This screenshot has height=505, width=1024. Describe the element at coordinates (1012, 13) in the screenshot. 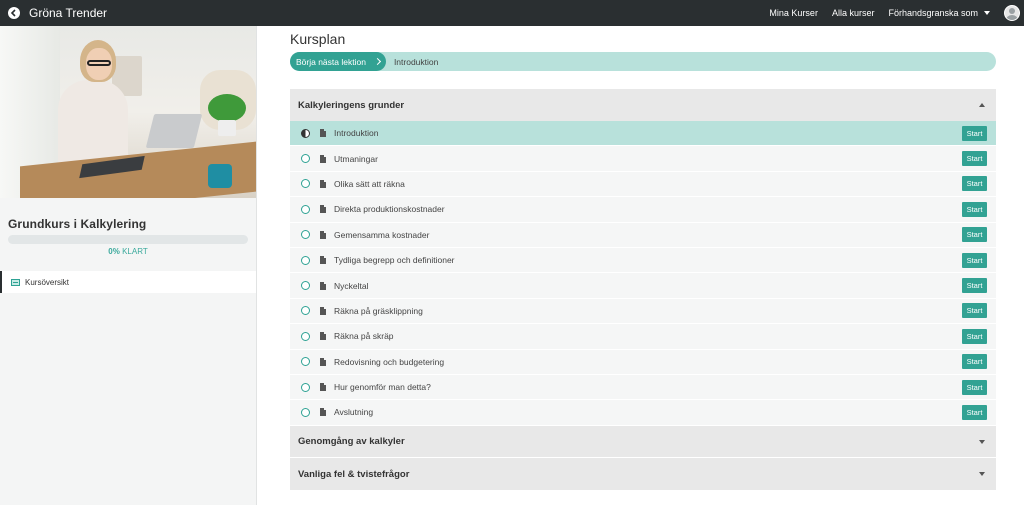

I see `user-avatar` at that location.